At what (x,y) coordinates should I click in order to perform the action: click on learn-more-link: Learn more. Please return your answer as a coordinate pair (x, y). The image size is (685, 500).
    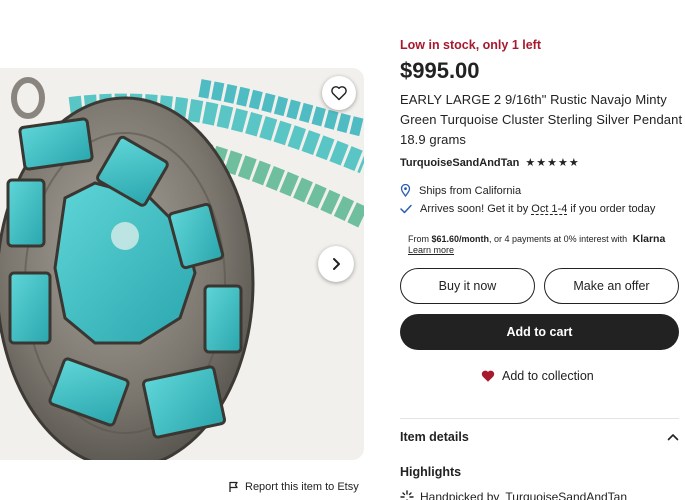
    Looking at the image, I should click on (431, 250).